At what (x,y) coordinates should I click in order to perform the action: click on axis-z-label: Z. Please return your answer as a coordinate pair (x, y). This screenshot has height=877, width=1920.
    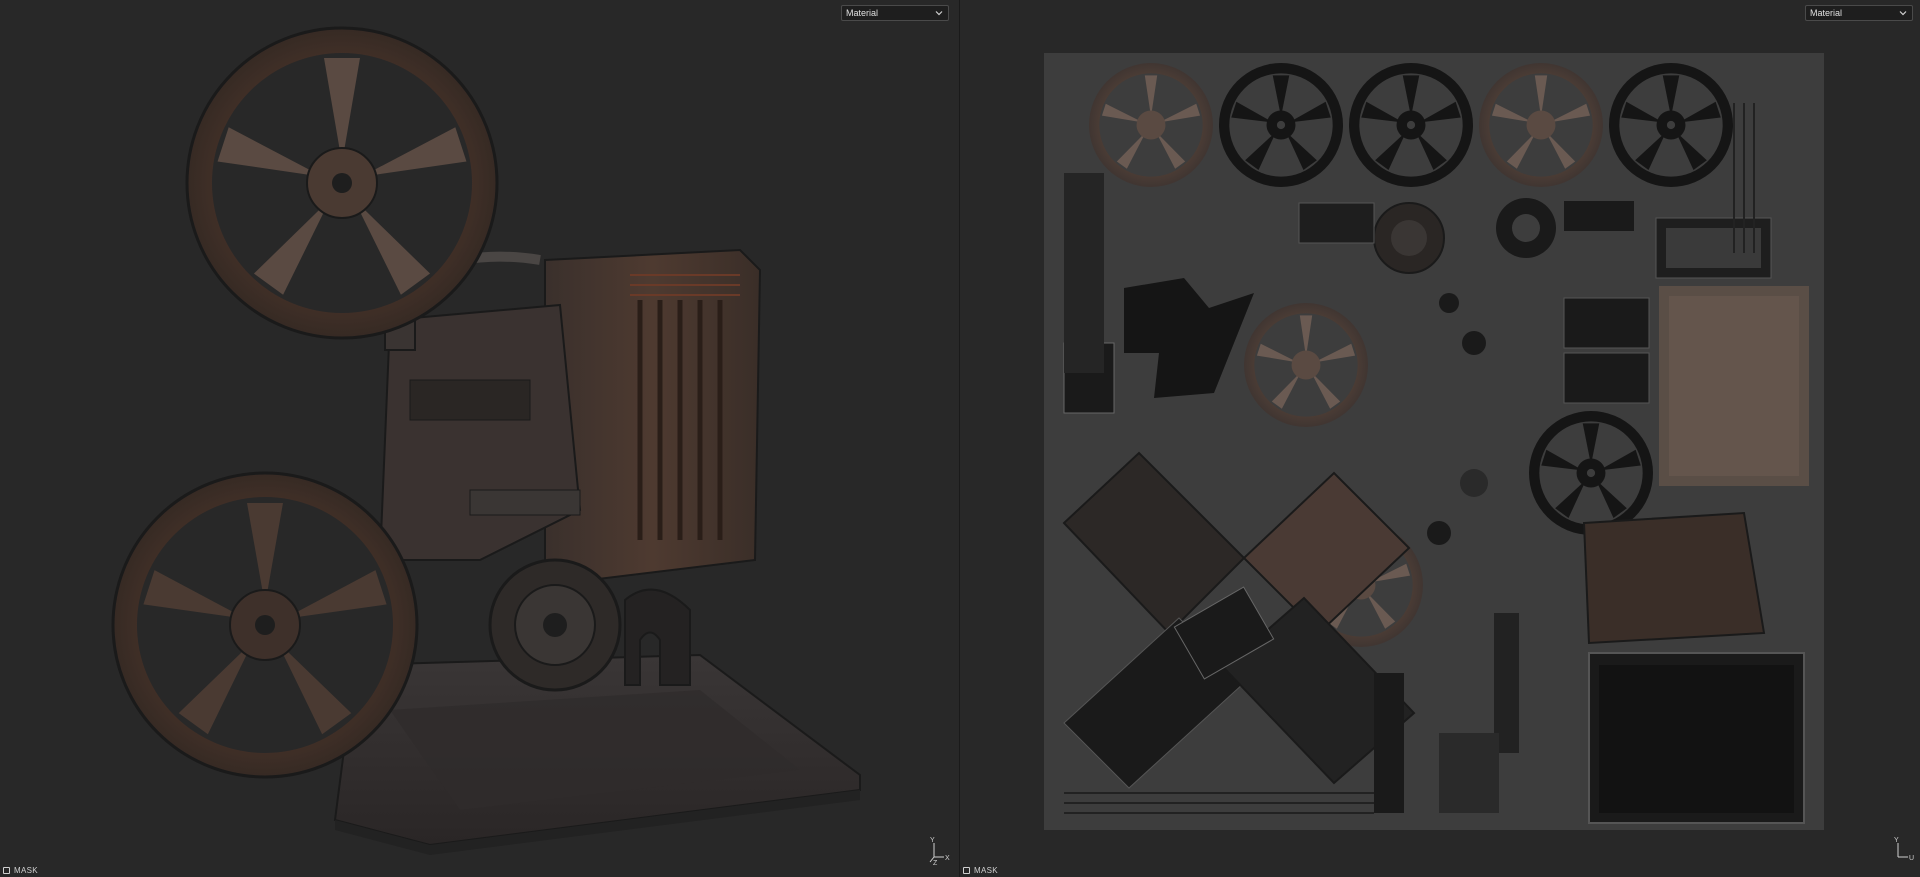
    Looking at the image, I should click on (935, 862).